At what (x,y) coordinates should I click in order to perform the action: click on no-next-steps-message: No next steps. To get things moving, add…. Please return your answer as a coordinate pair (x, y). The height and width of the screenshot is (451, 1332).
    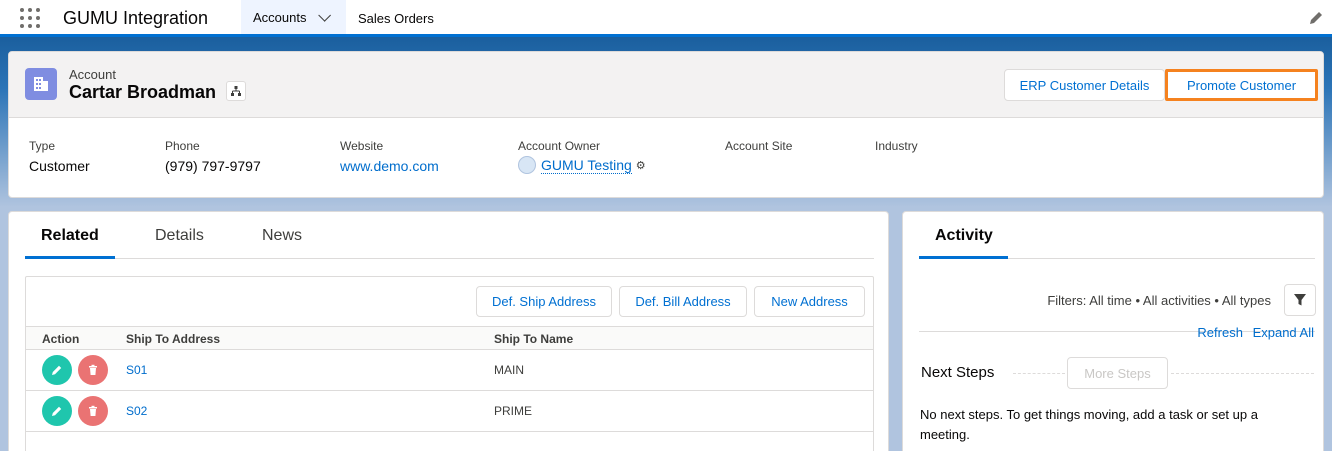
    Looking at the image, I should click on (1089, 424).